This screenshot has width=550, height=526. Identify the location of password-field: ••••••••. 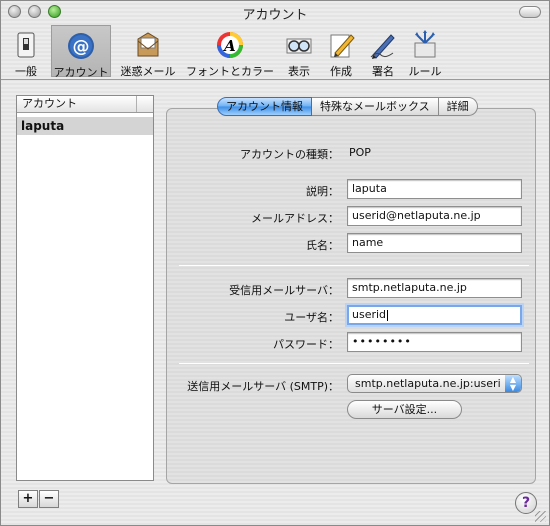
(434, 342).